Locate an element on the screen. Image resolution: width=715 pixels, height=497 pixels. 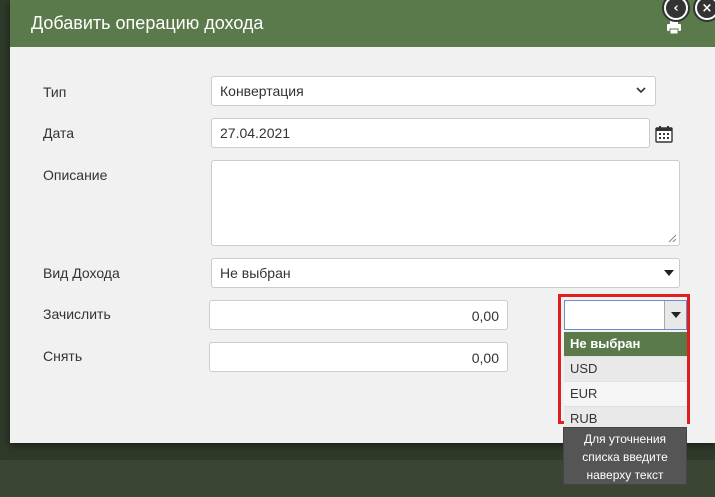
date-label: Дата is located at coordinates (59, 133).